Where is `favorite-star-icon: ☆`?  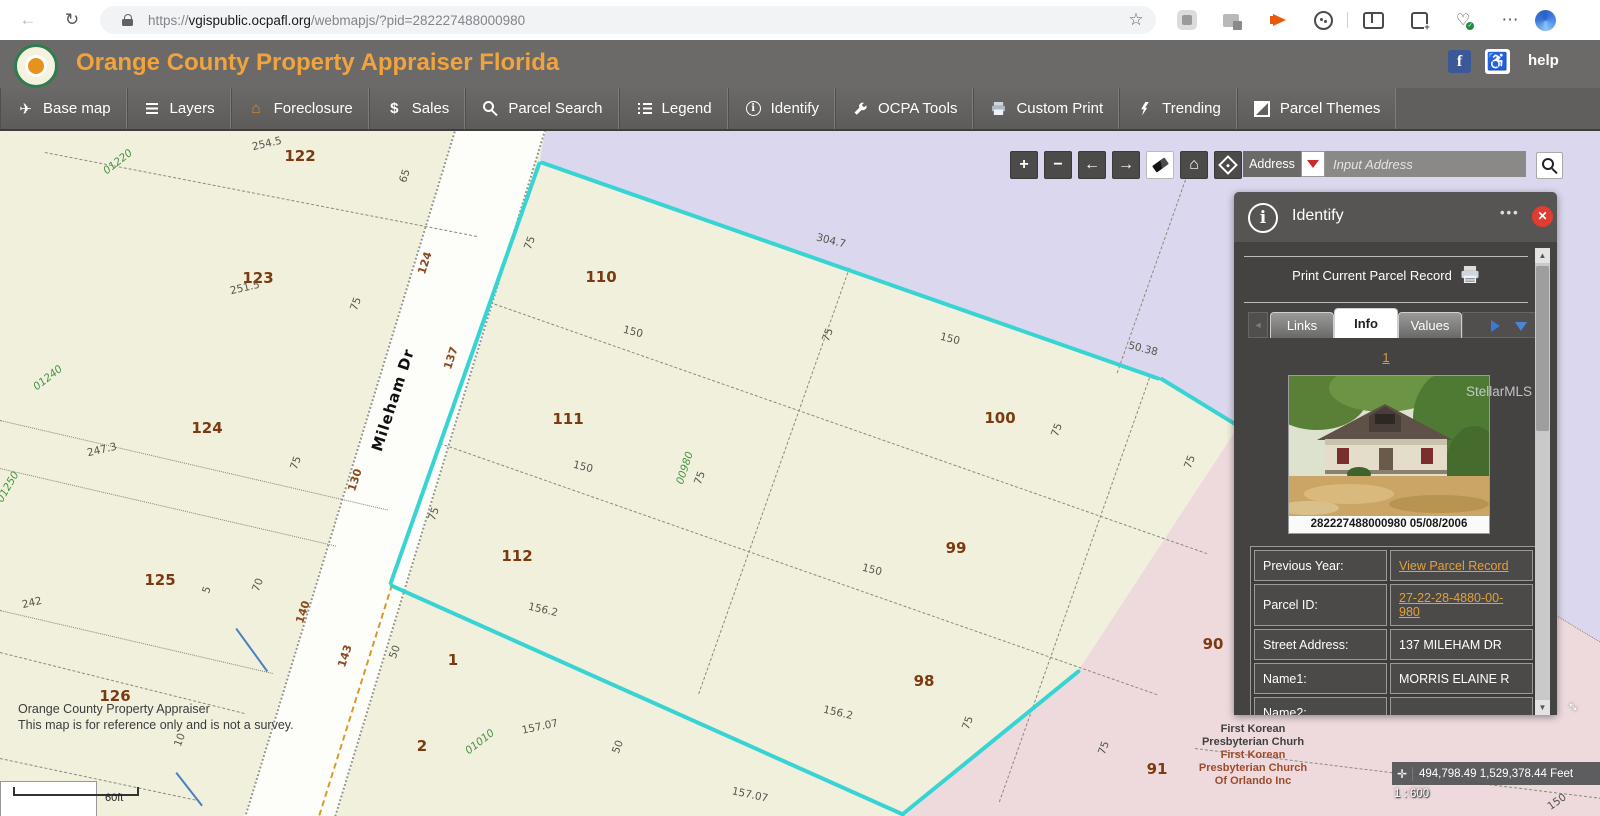
favorite-star-icon: ☆ is located at coordinates (1136, 20).